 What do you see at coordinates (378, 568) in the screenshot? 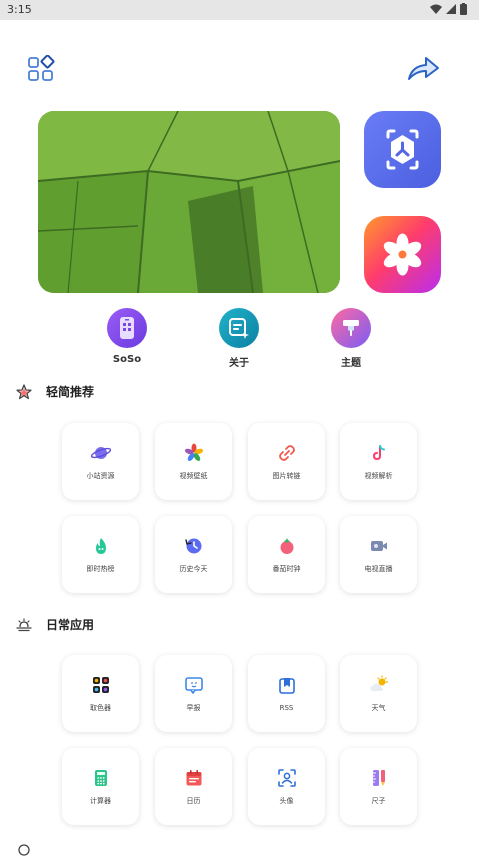
I see `card-label: 电视直播` at bounding box center [378, 568].